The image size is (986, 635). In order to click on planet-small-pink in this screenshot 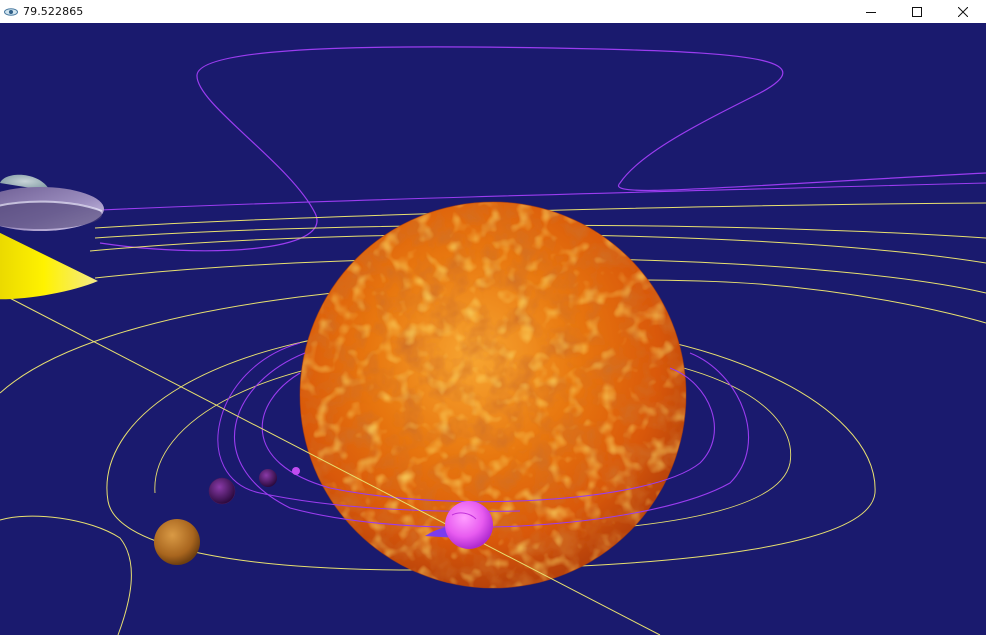, I will do `click(296, 471)`.